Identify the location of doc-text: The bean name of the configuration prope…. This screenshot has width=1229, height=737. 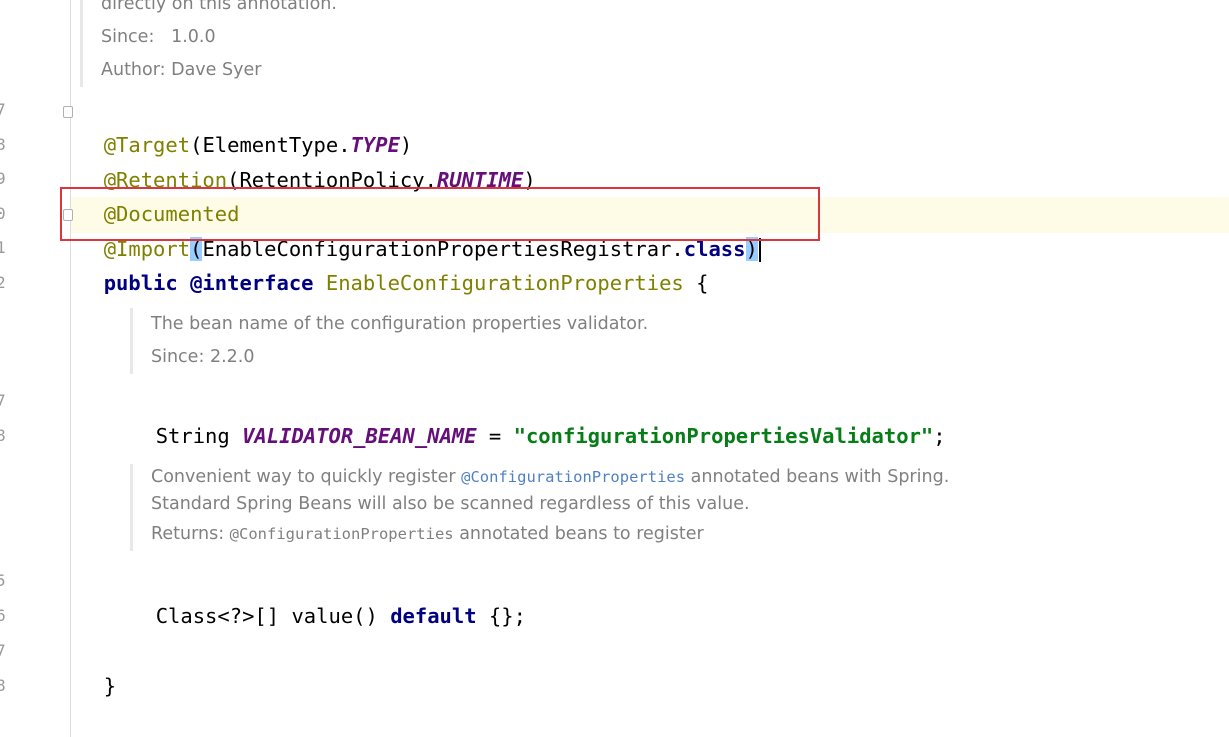
(400, 324).